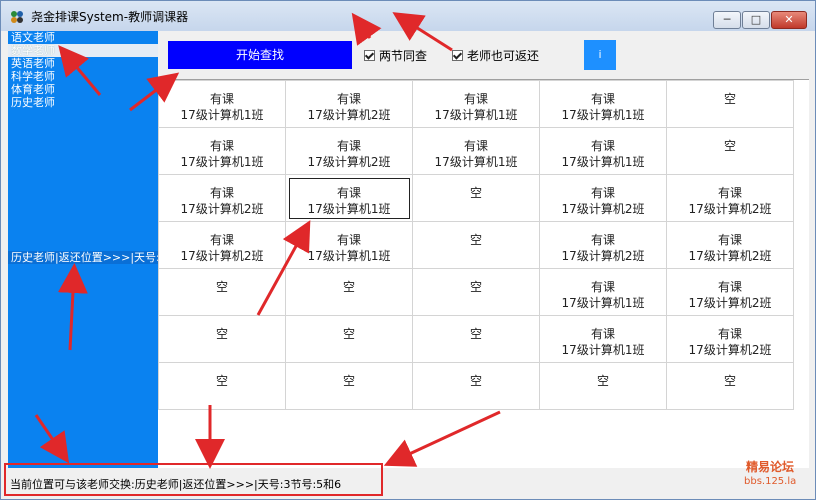  What do you see at coordinates (600, 55) in the screenshot?
I see `info-button: i` at bounding box center [600, 55].